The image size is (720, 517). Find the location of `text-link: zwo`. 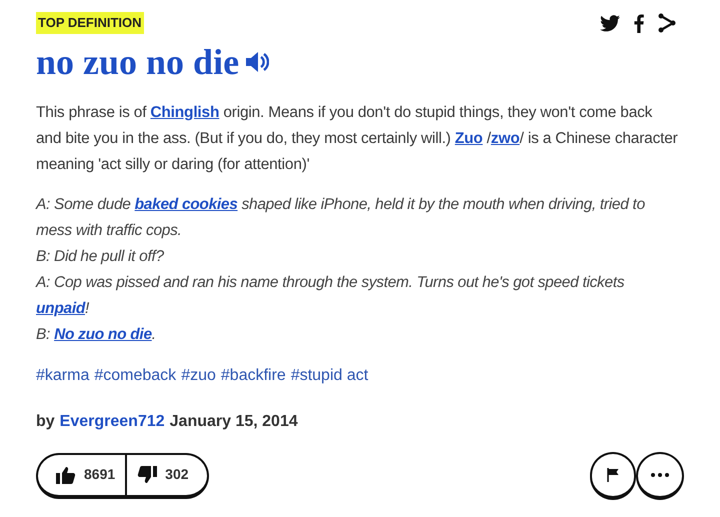

text-link: zwo is located at coordinates (505, 138).